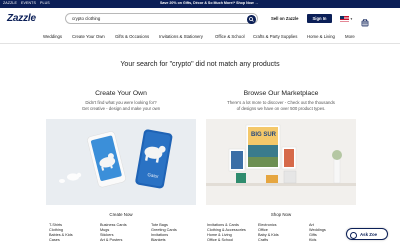 The height and width of the screenshot is (250, 400). What do you see at coordinates (45, 3) in the screenshot?
I see `tab-plus: PLUS` at bounding box center [45, 3].